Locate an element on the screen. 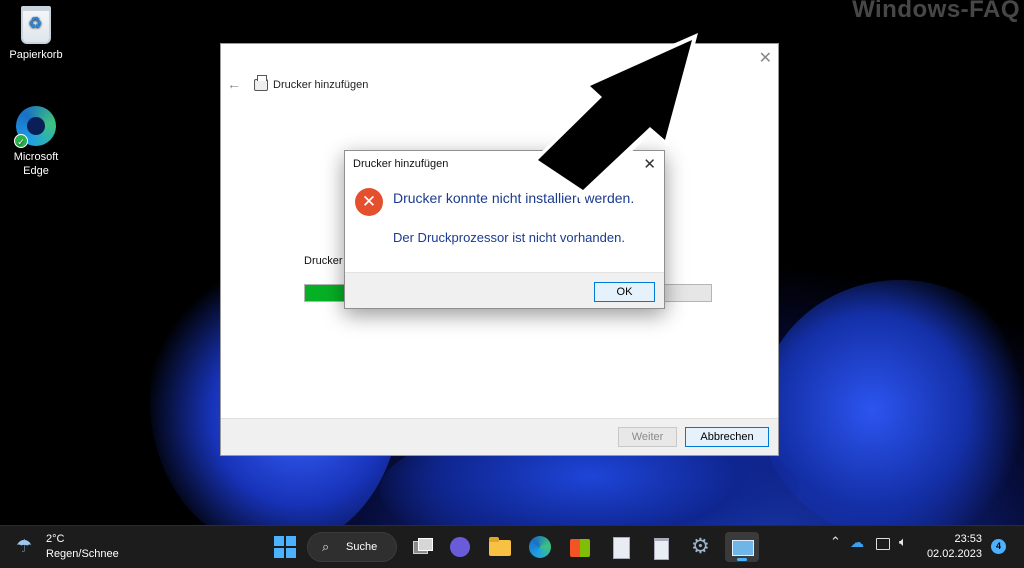 The width and height of the screenshot is (1024, 568). next-button: Weiter is located at coordinates (647, 437).